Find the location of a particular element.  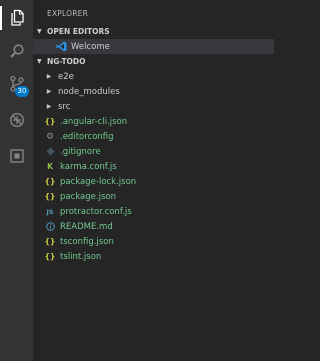

file-tsconfig-json: {} tsconfig.json is located at coordinates (153, 241).